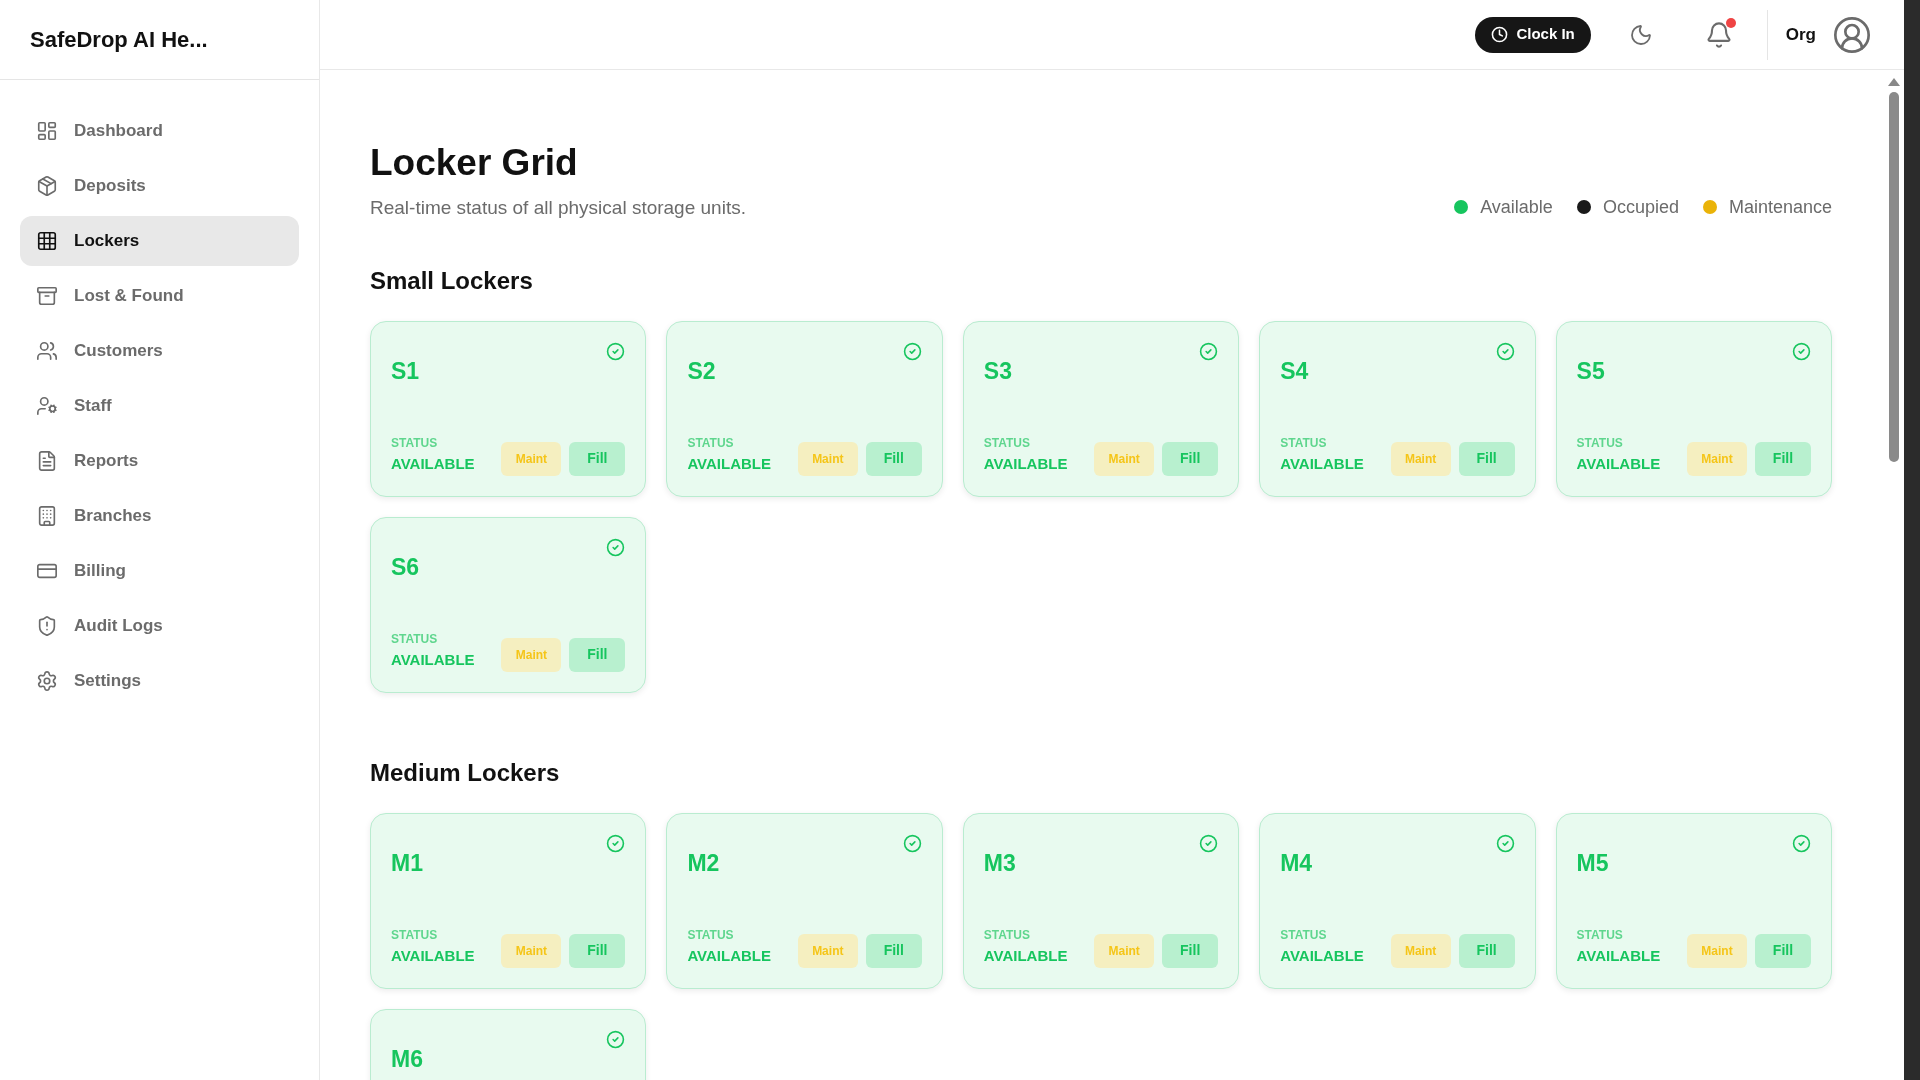 The height and width of the screenshot is (1080, 1920). I want to click on section-title: Medium Lockers, so click(465, 772).